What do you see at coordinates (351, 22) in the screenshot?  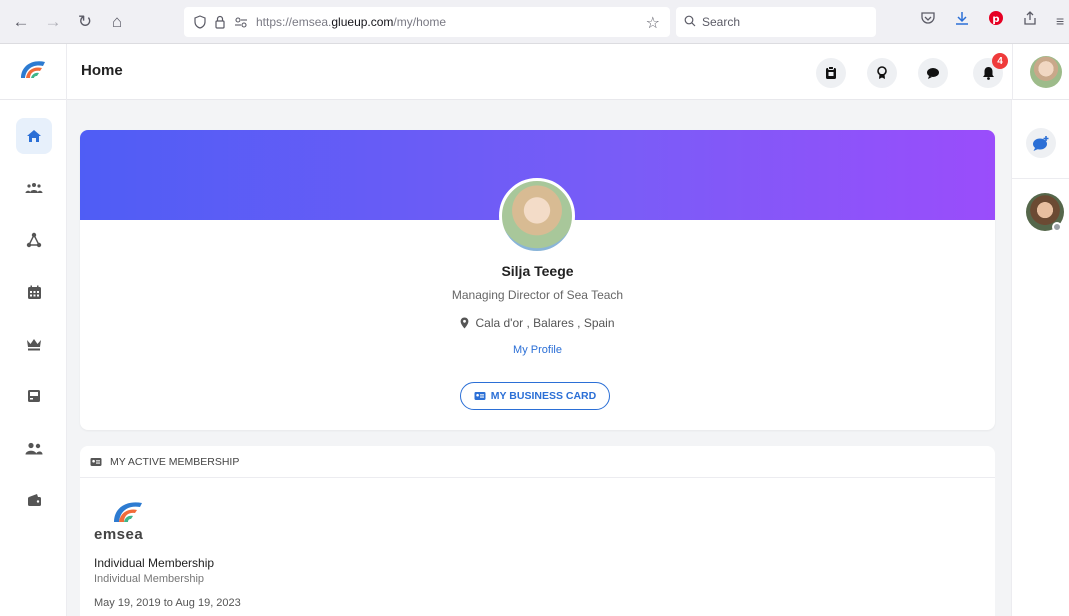 I see `url-text: https://emsea.glueup.com/my/home` at bounding box center [351, 22].